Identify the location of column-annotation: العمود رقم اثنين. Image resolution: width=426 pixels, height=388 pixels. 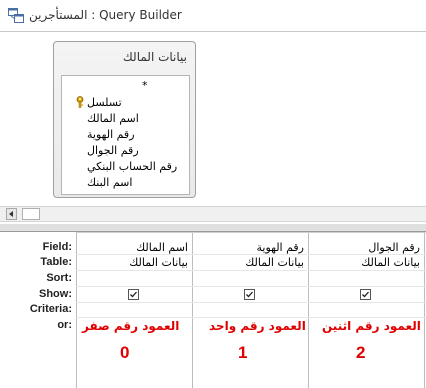
(371, 326).